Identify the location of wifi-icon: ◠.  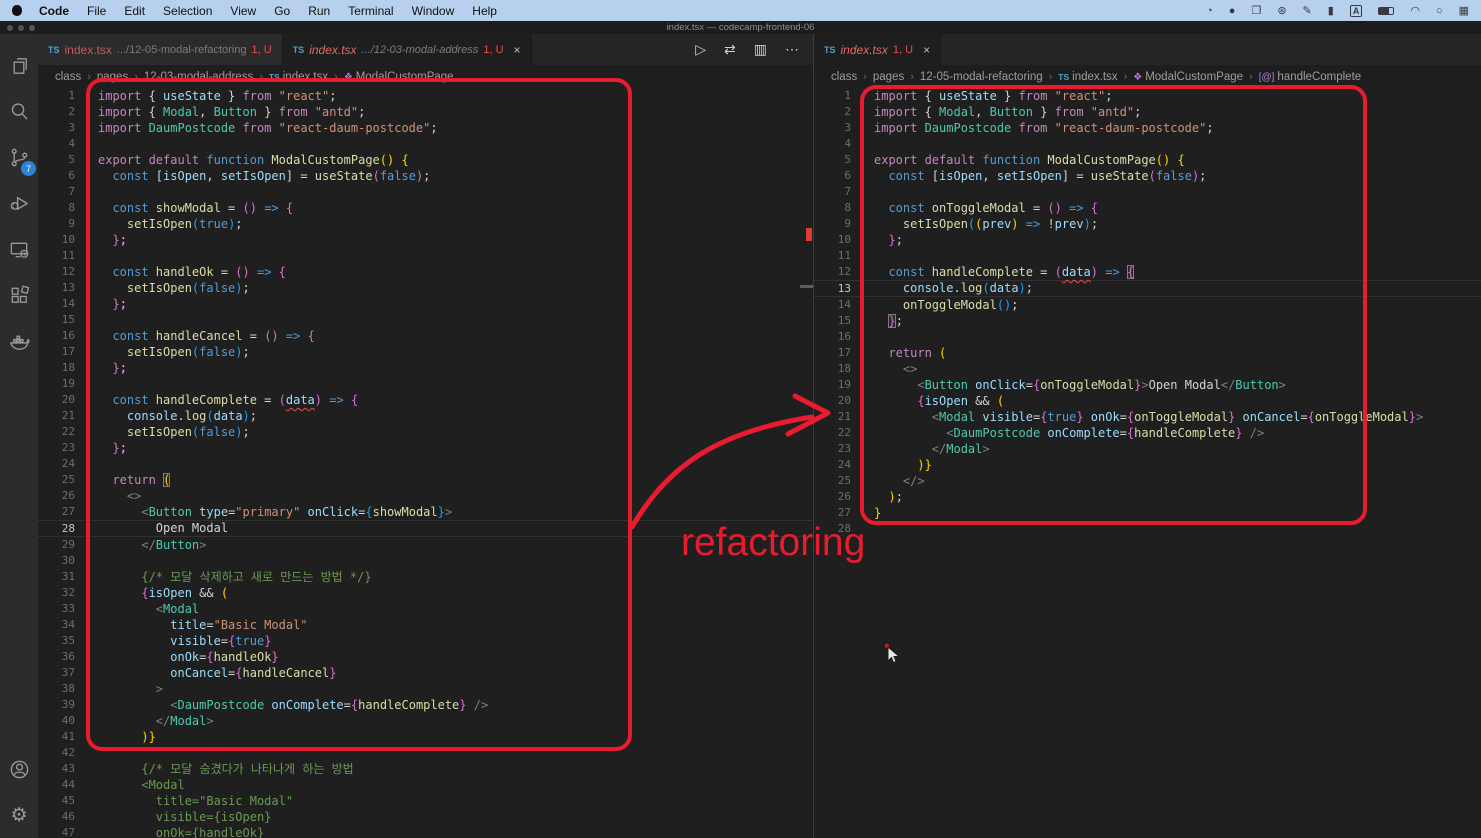
(1415, 10).